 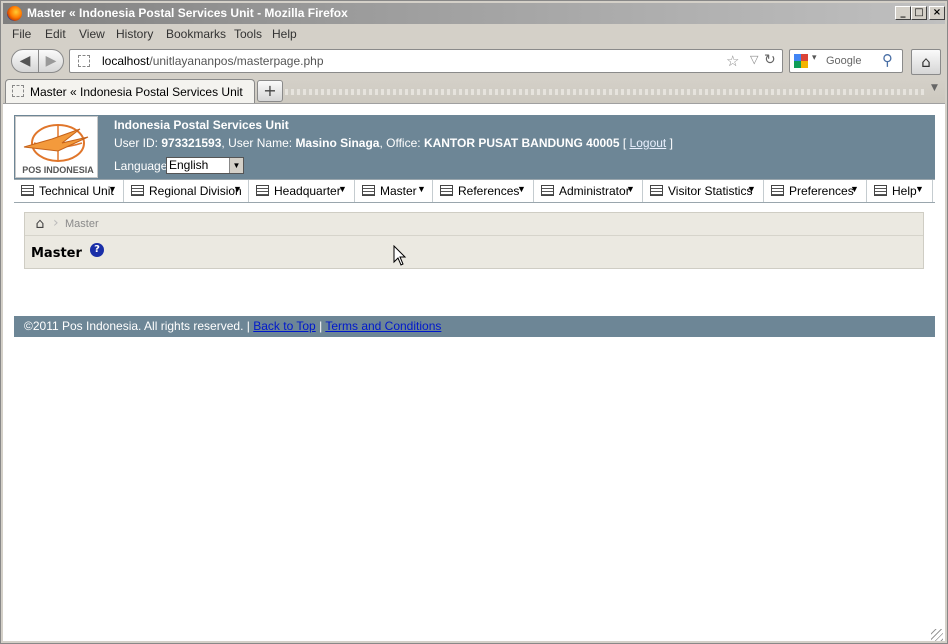 What do you see at coordinates (887, 60) in the screenshot?
I see `search-icon: ⚲` at bounding box center [887, 60].